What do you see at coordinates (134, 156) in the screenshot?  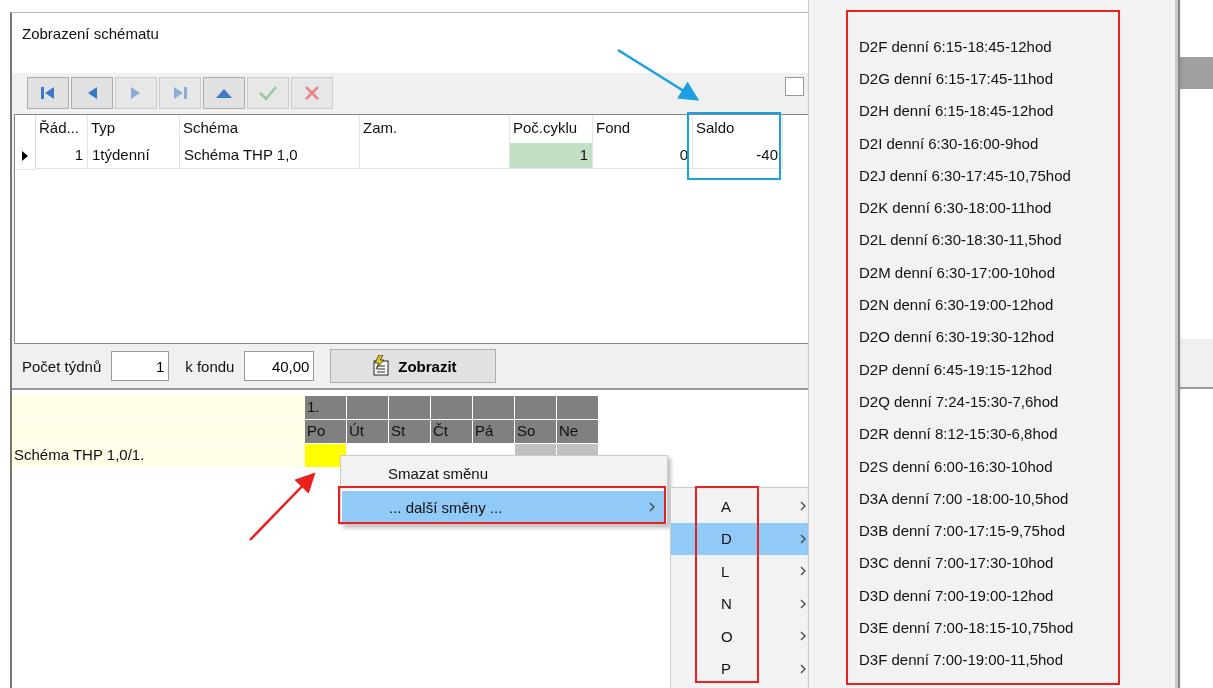 I see `table-cell: 1týdenní` at bounding box center [134, 156].